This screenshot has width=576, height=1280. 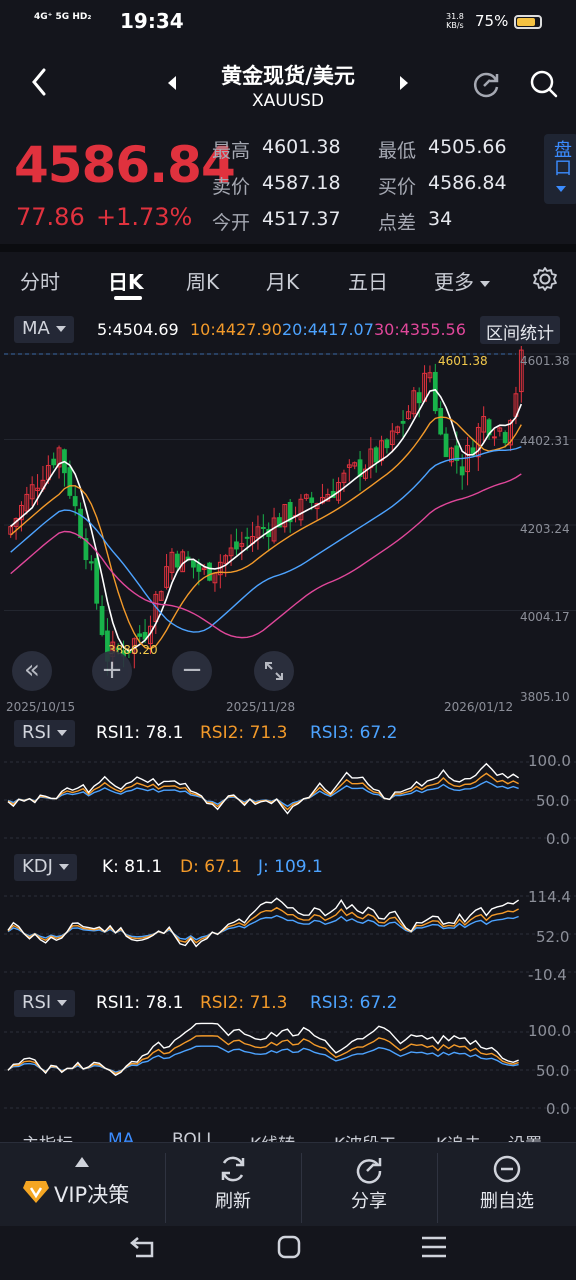 What do you see at coordinates (558, 839) in the screenshot?
I see `rsi-y-tick-2: 0.0` at bounding box center [558, 839].